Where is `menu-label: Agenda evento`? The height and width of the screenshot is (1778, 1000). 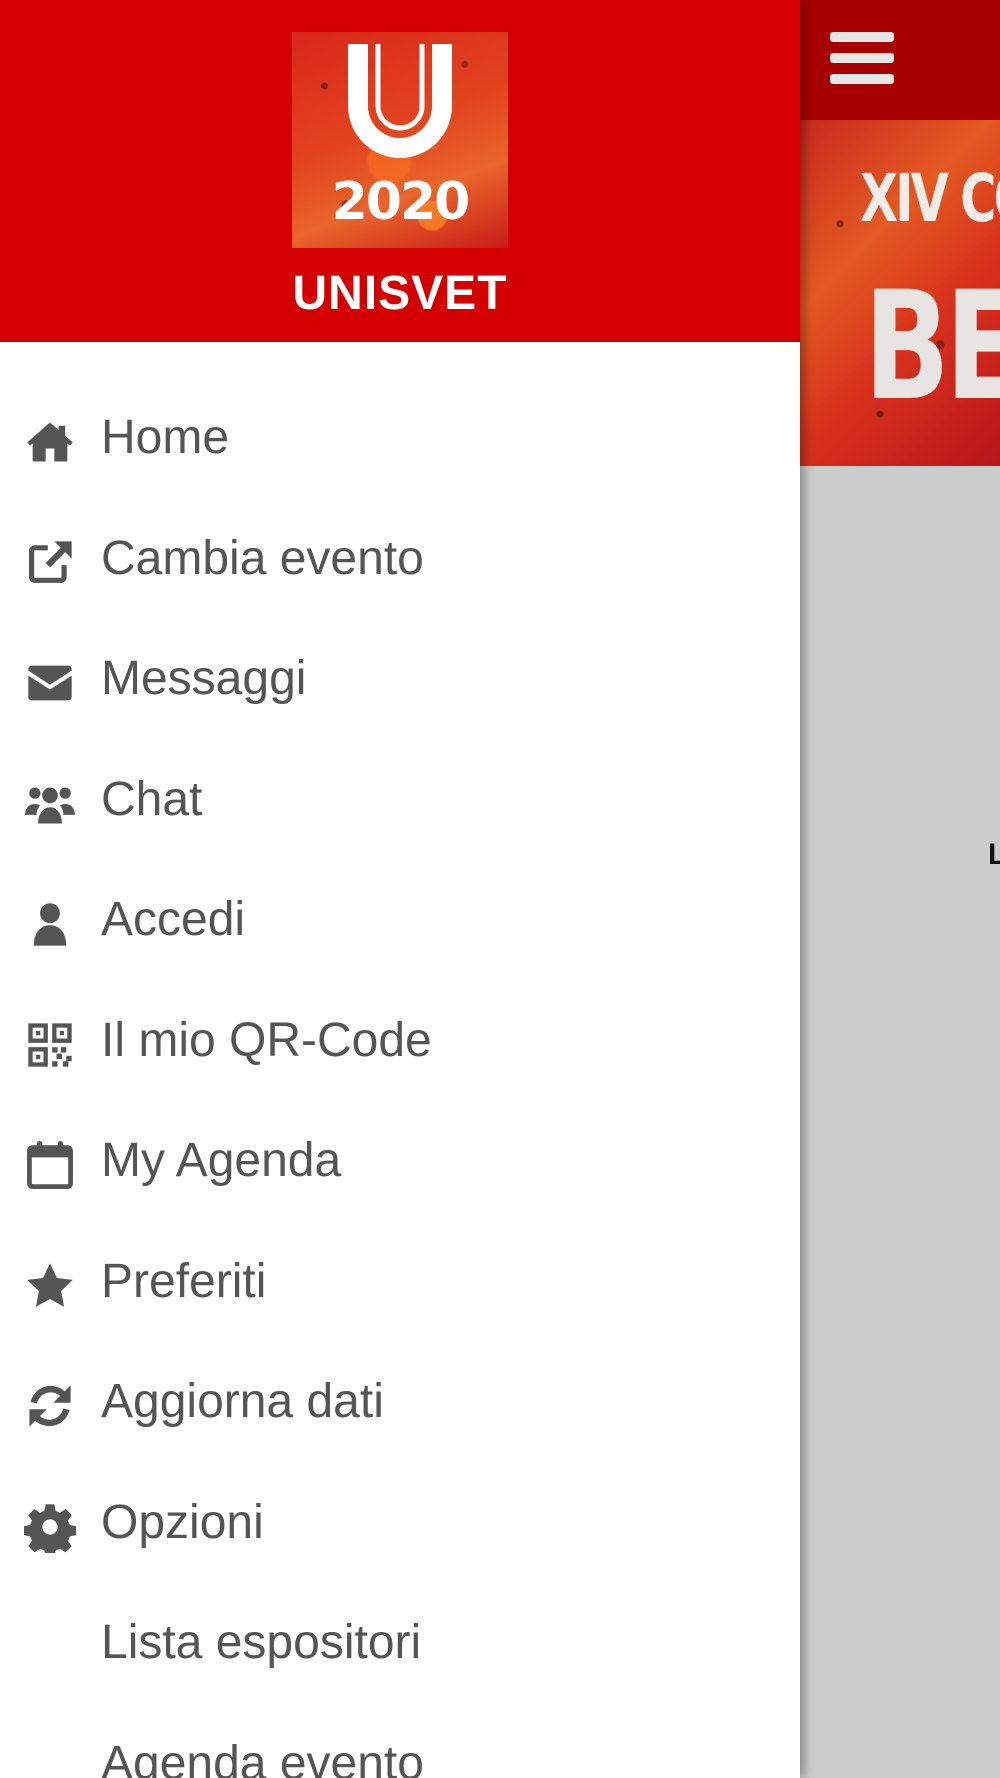
menu-label: Agenda evento is located at coordinates (262, 1757).